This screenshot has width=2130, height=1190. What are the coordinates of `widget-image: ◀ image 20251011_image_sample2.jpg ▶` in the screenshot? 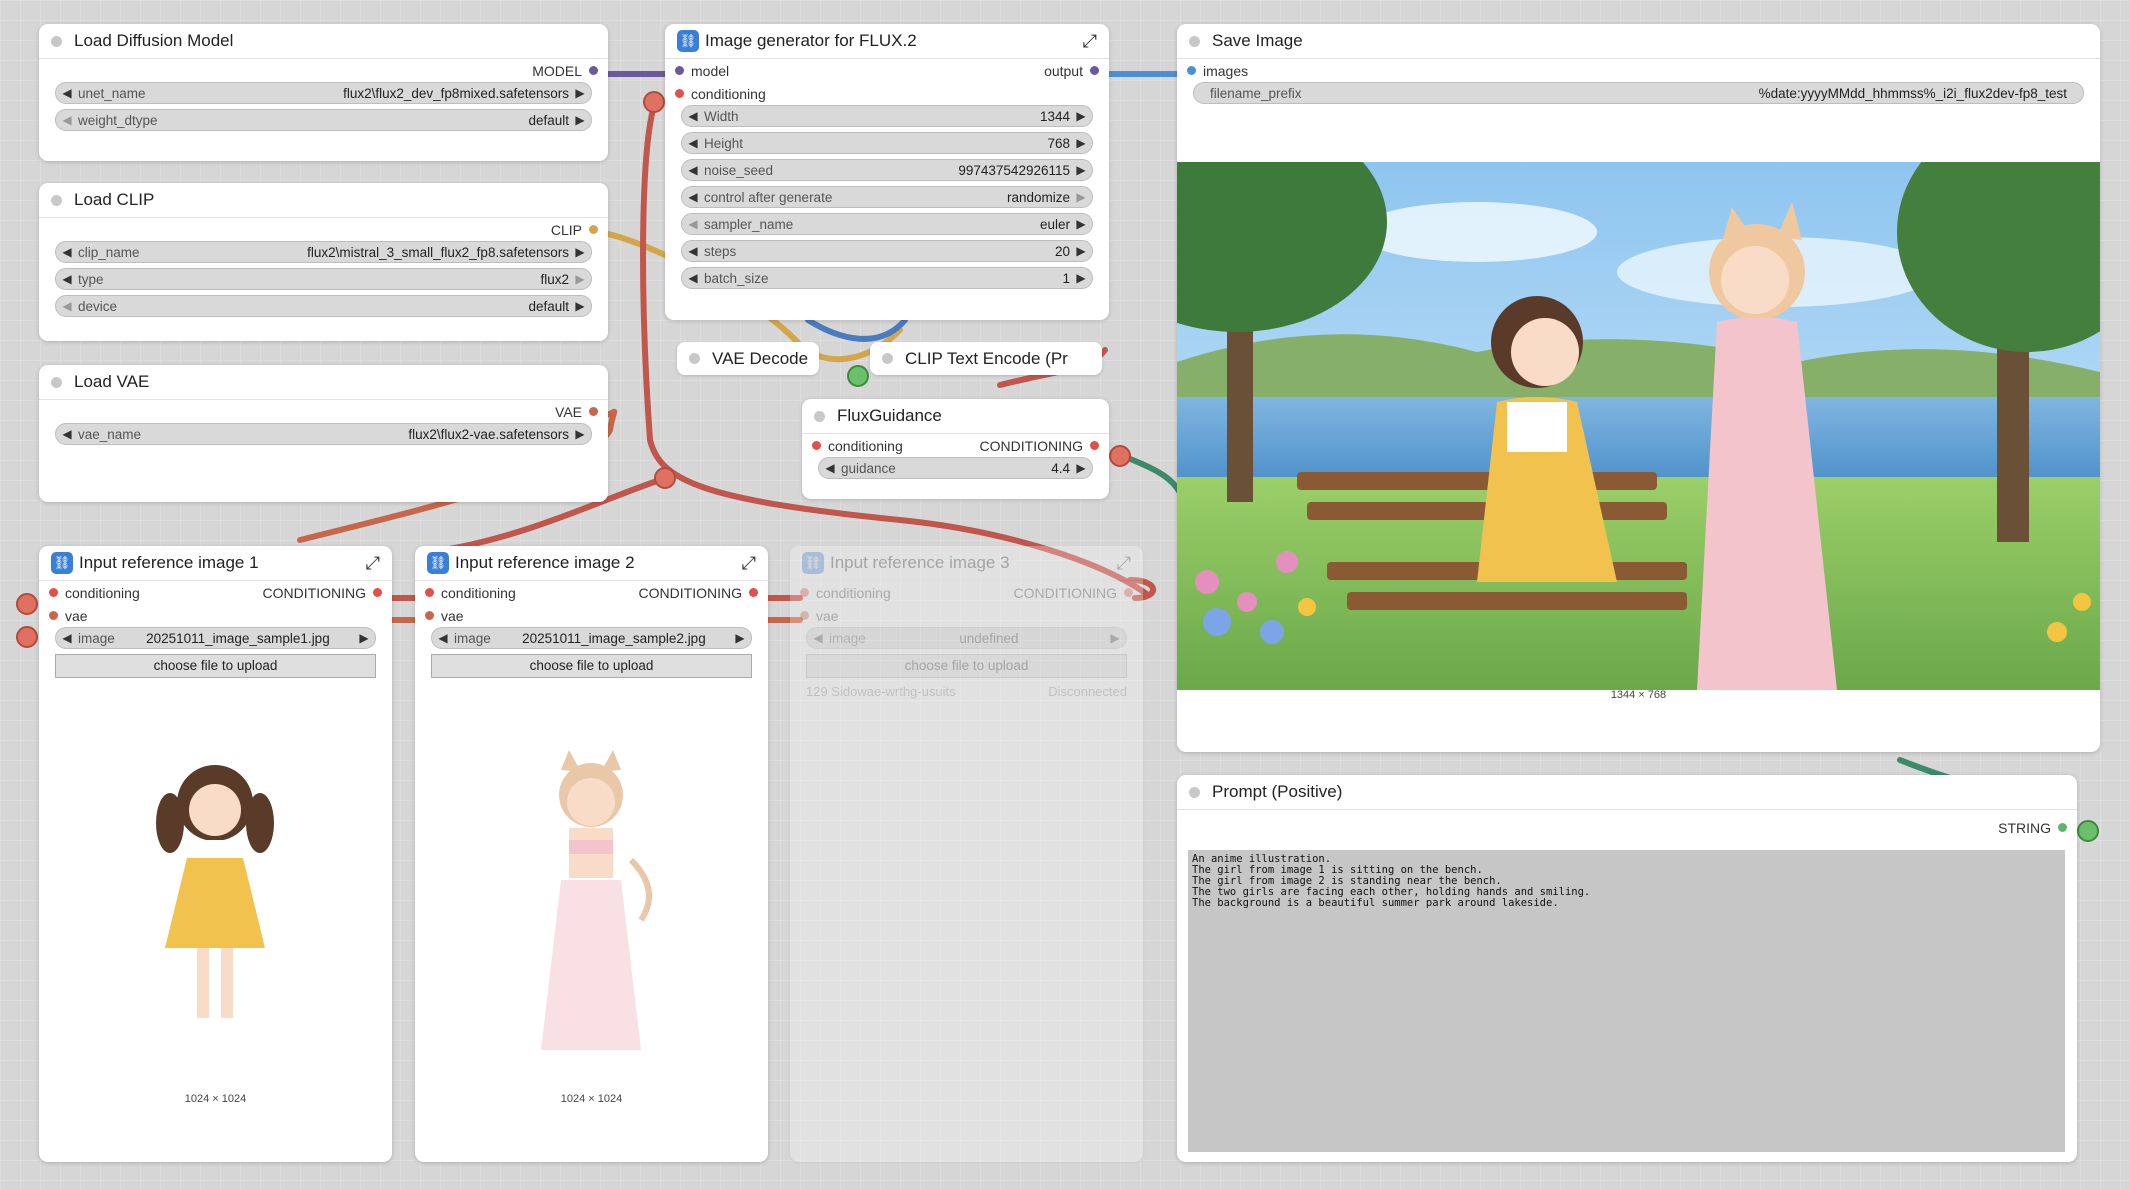 It's located at (591, 638).